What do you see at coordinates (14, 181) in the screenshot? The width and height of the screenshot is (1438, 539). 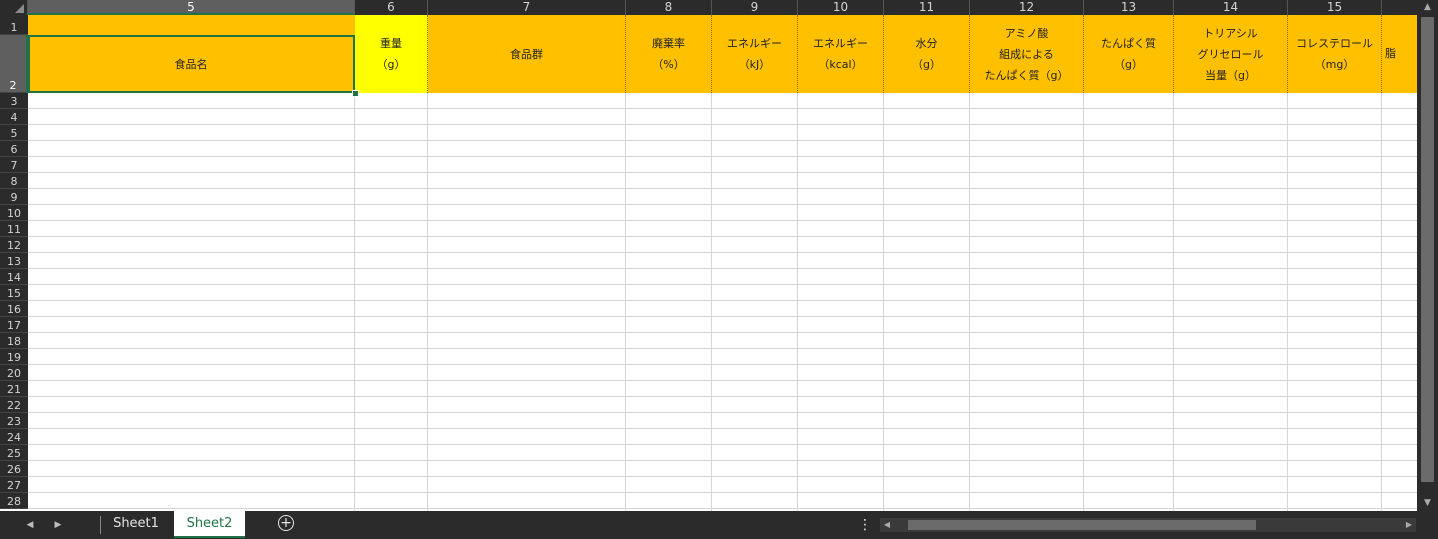 I see `row-header-8: 8` at bounding box center [14, 181].